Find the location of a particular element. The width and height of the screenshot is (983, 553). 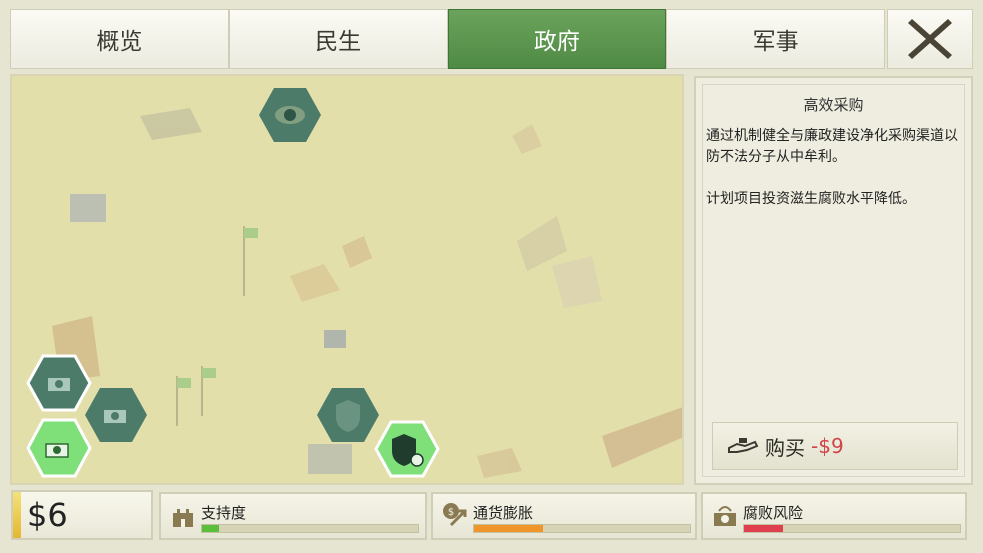

support-bar is located at coordinates (310, 528).